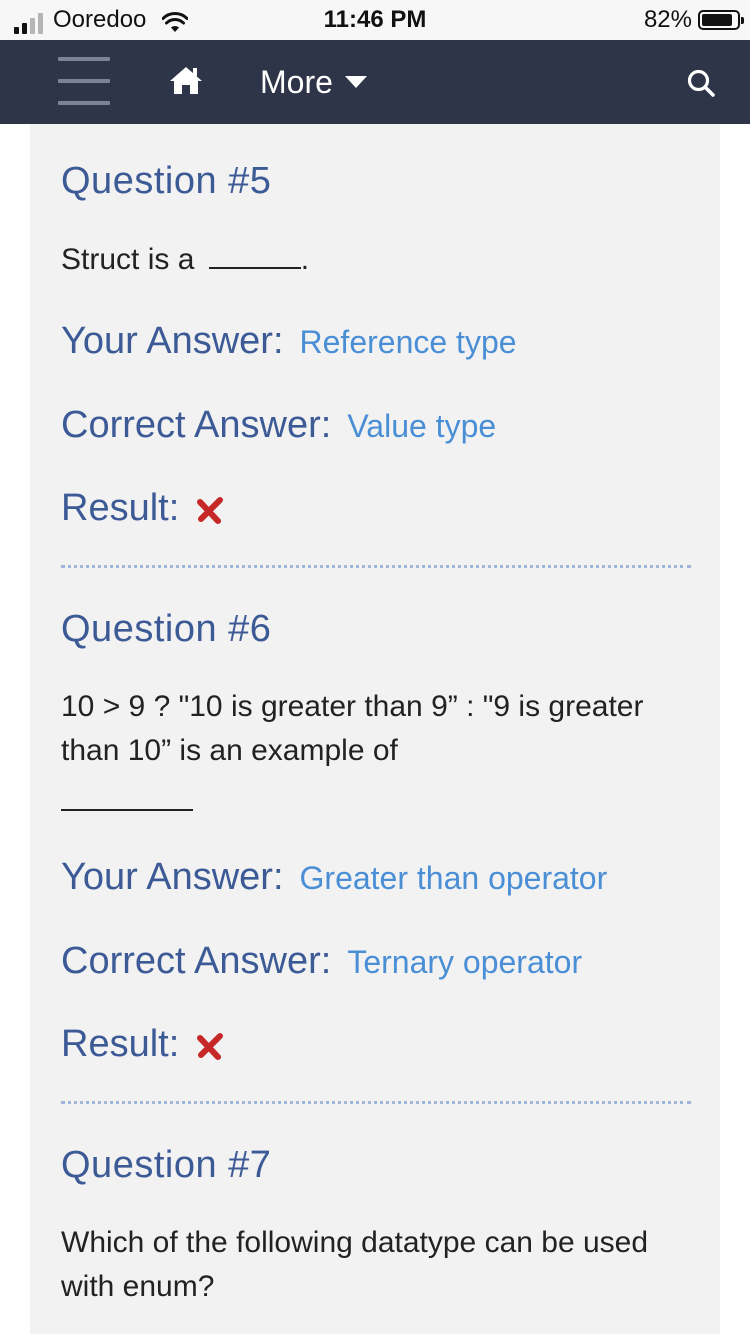 Image resolution: width=750 pixels, height=1334 pixels. Describe the element at coordinates (375, 82) in the screenshot. I see `top-nav-bar: More` at that location.